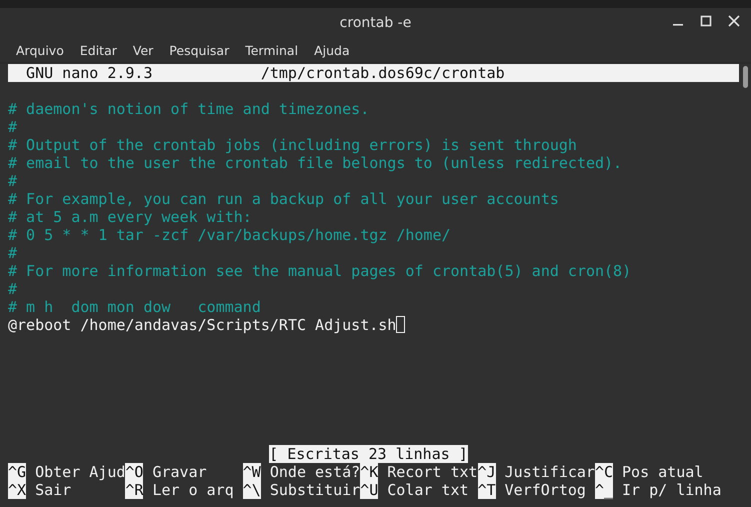 The image size is (751, 507). Describe the element at coordinates (487, 490) in the screenshot. I see `shortcut-key: ^T` at that location.